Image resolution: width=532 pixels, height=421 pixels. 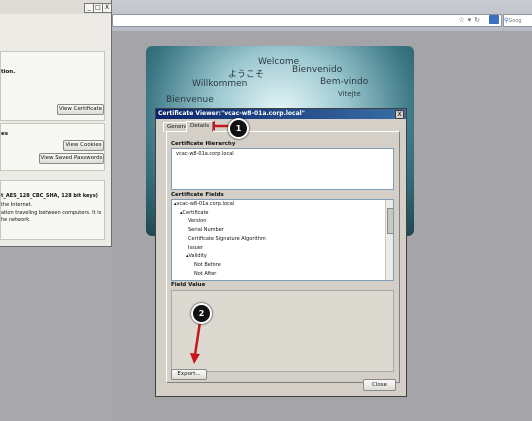 I want to click on callout-1: 1, so click(x=238, y=128).